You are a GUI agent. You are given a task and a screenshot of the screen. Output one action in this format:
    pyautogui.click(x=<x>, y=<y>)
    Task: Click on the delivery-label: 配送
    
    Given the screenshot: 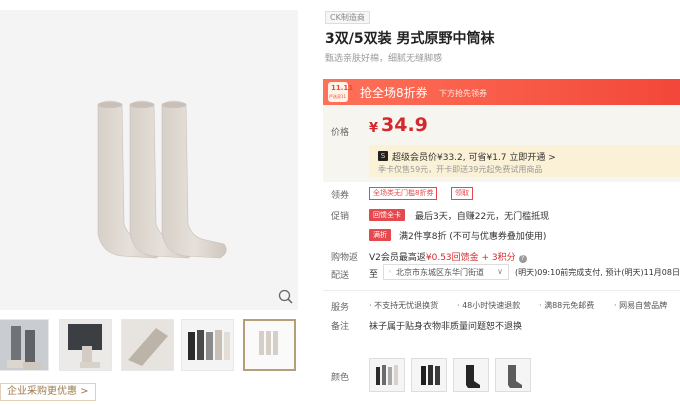 What is the action you would take?
    pyautogui.click(x=340, y=276)
    